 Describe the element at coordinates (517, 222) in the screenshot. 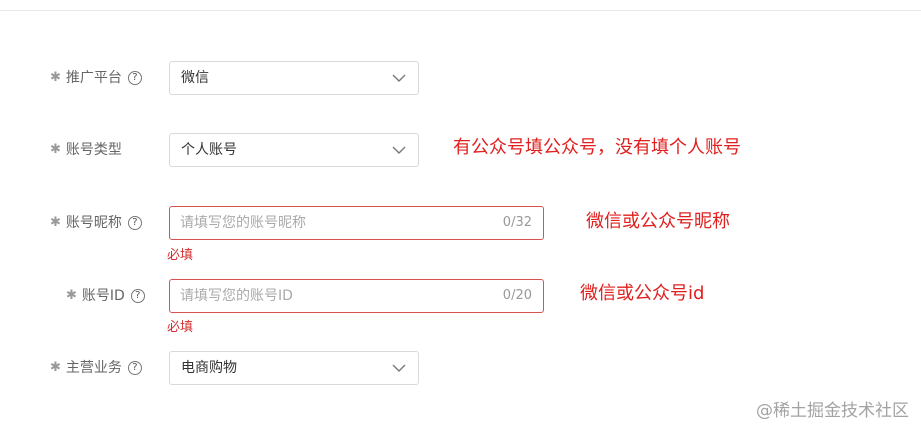

I see `nickname-char-counter: 0/32` at that location.